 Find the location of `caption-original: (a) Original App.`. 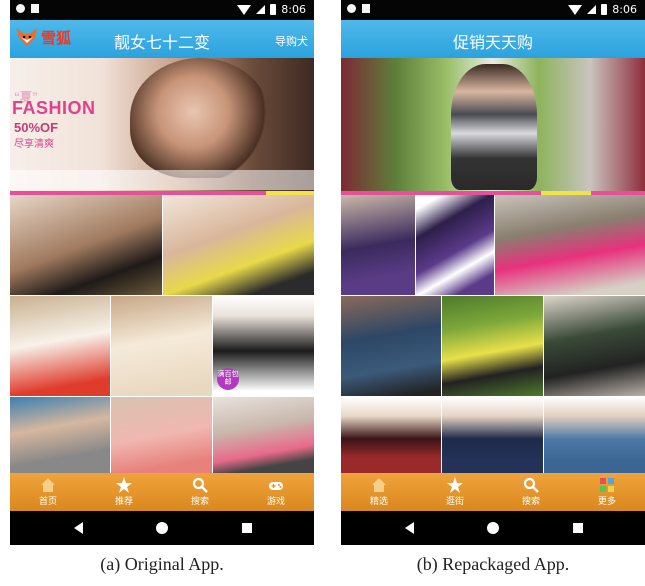

caption-original: (a) Original App. is located at coordinates (162, 564).